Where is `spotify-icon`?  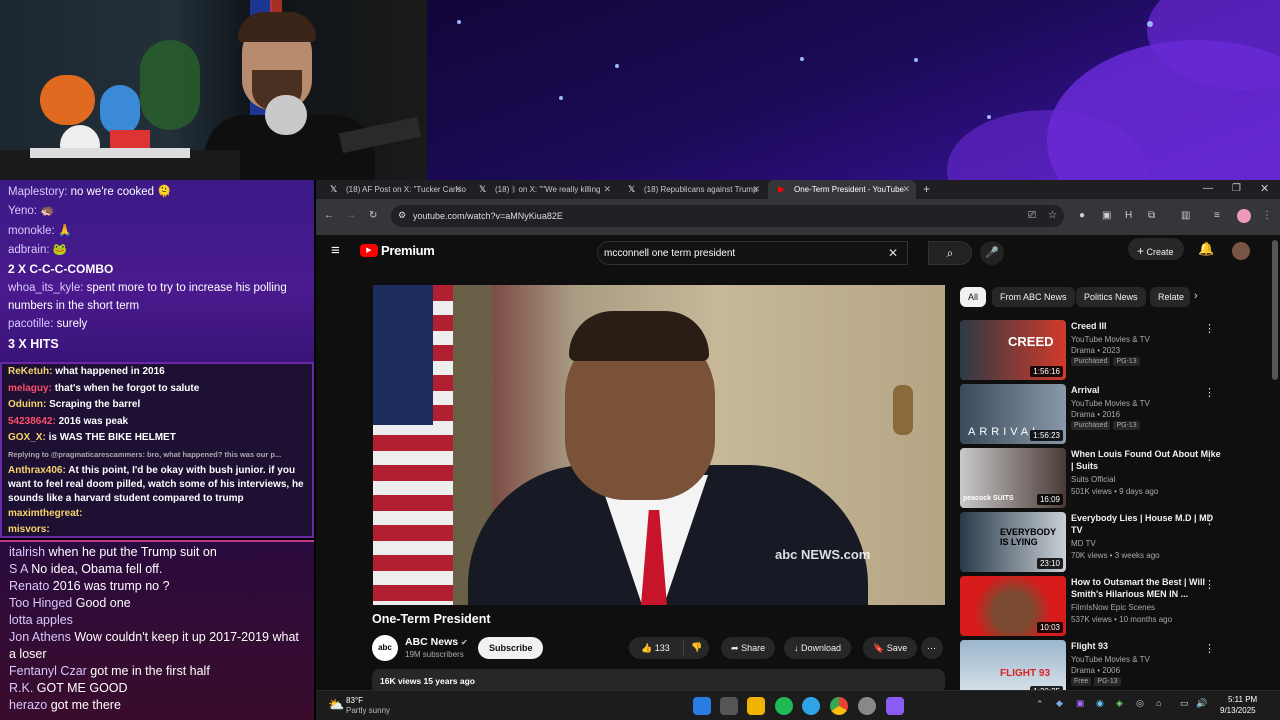
spotify-icon is located at coordinates (784, 706).